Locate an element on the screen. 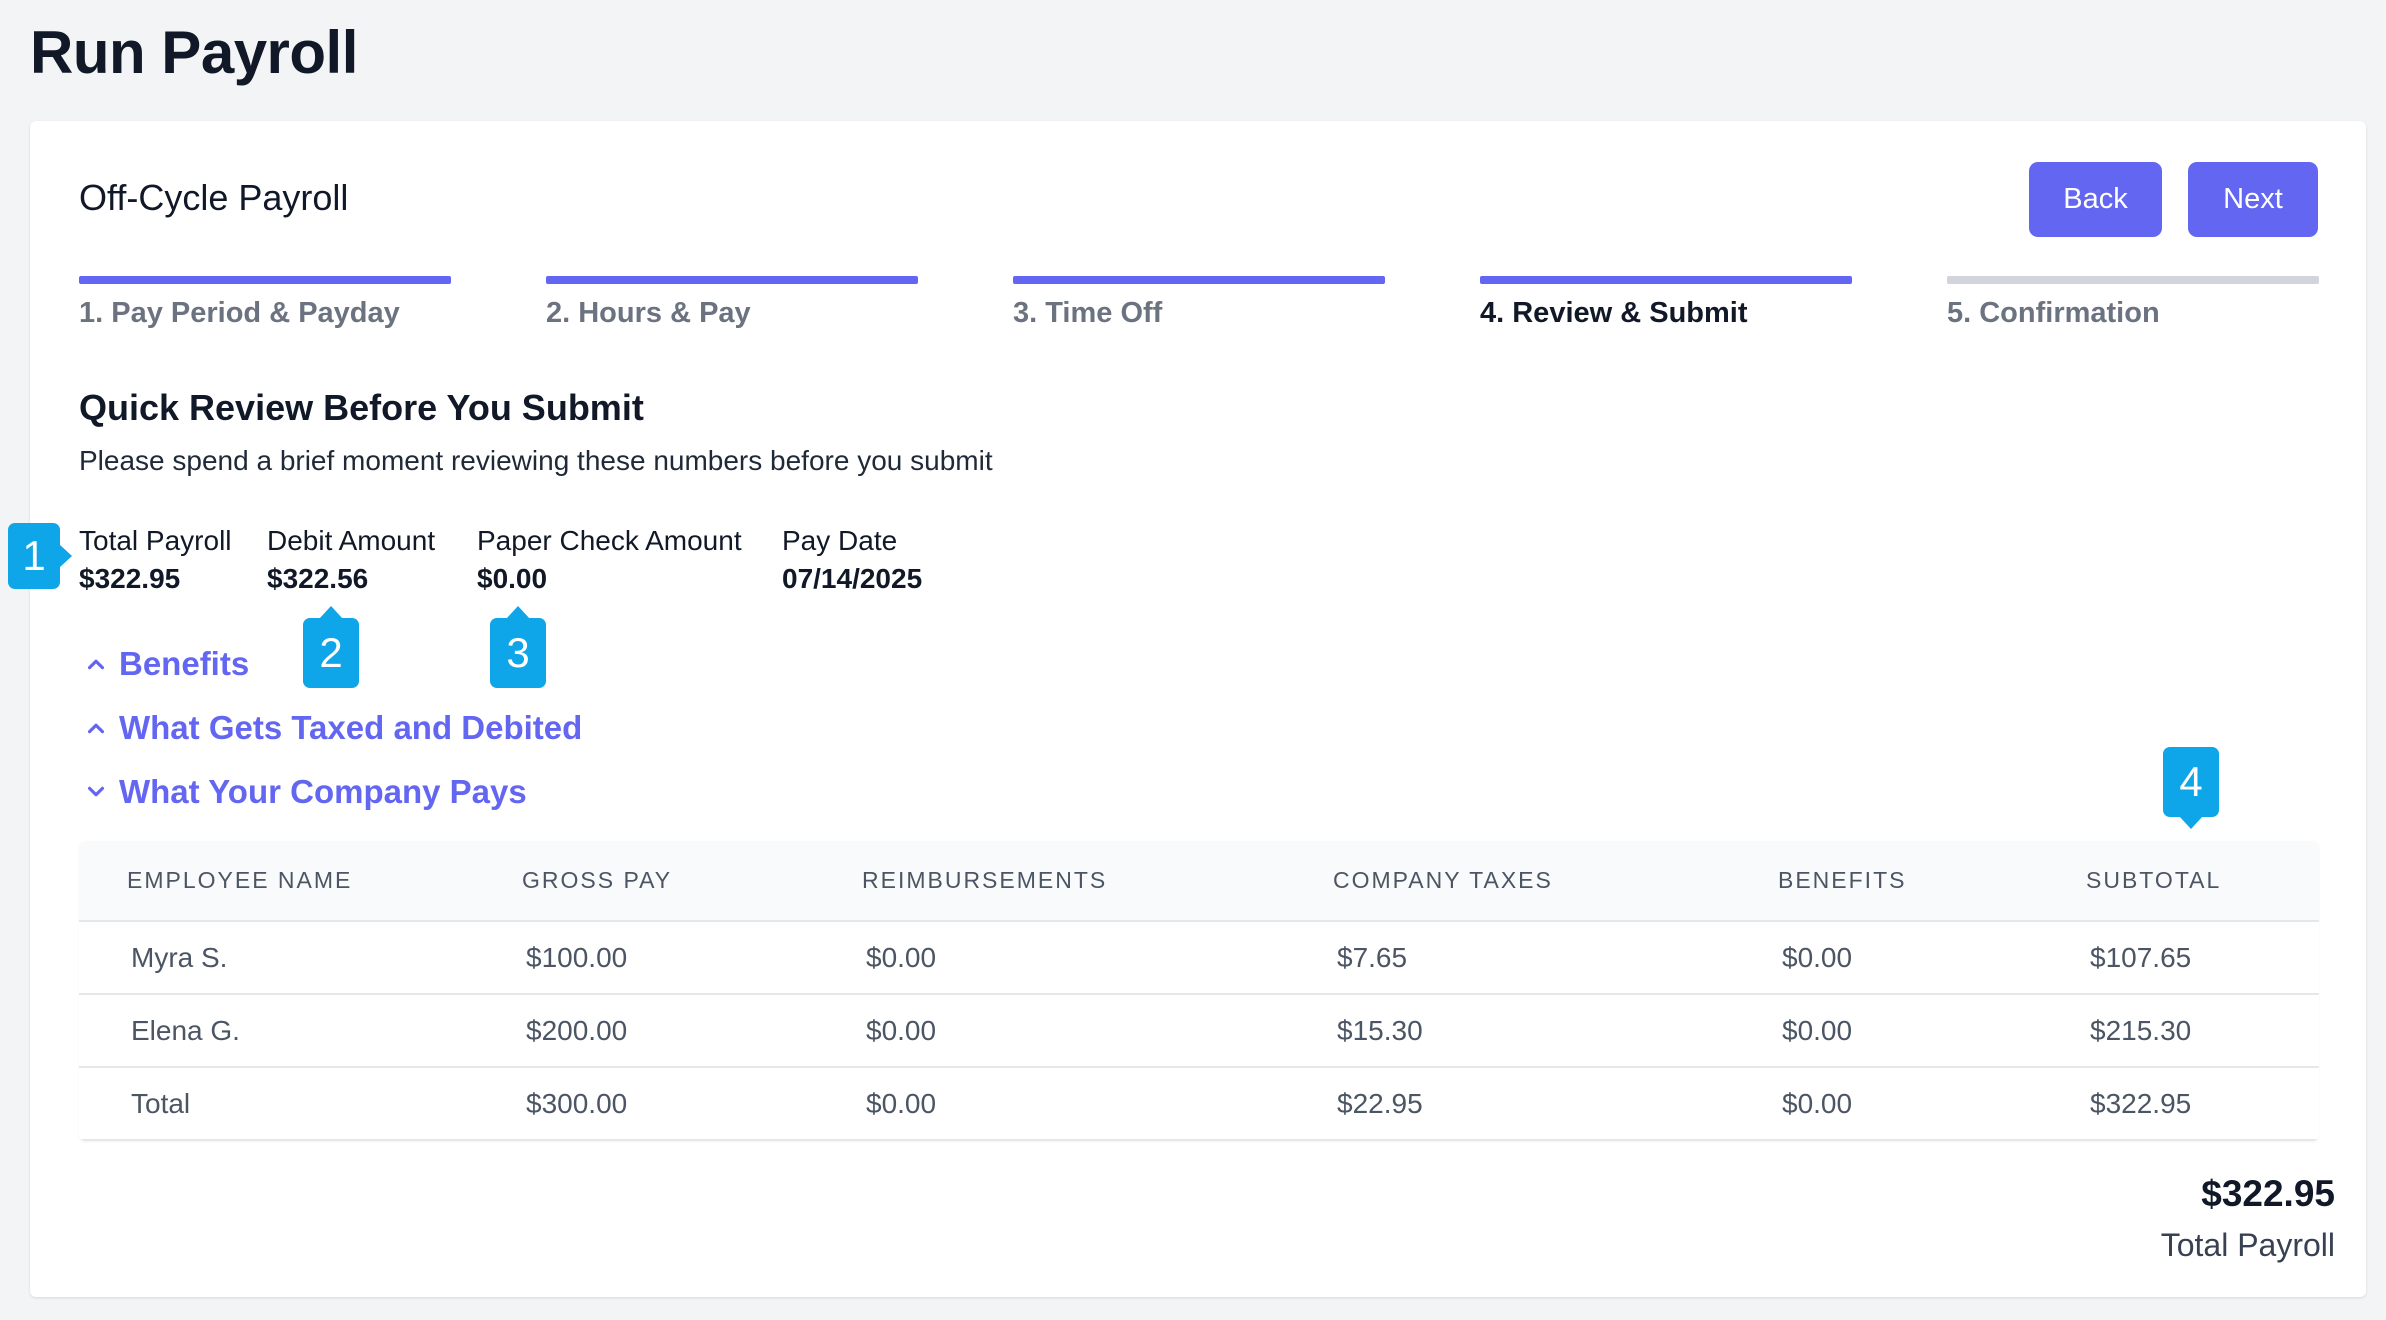  step-hours-pay: 2. Hours & Pay is located at coordinates (732, 303).